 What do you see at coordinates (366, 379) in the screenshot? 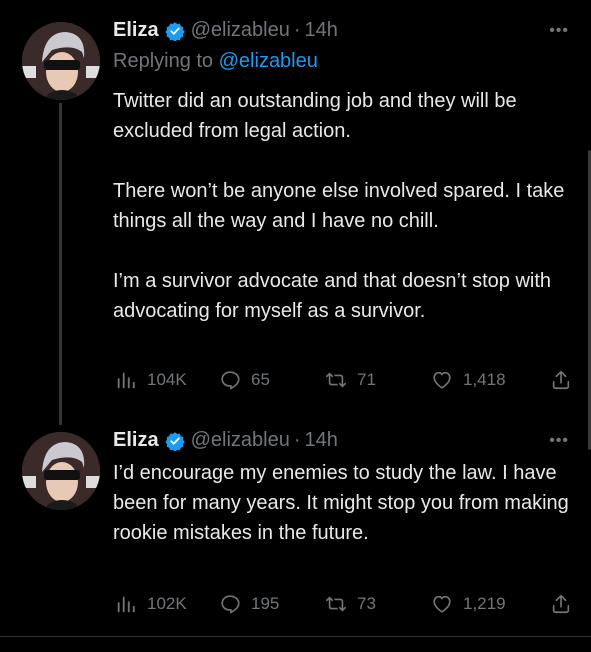
I see `retweet-count: 71` at bounding box center [366, 379].